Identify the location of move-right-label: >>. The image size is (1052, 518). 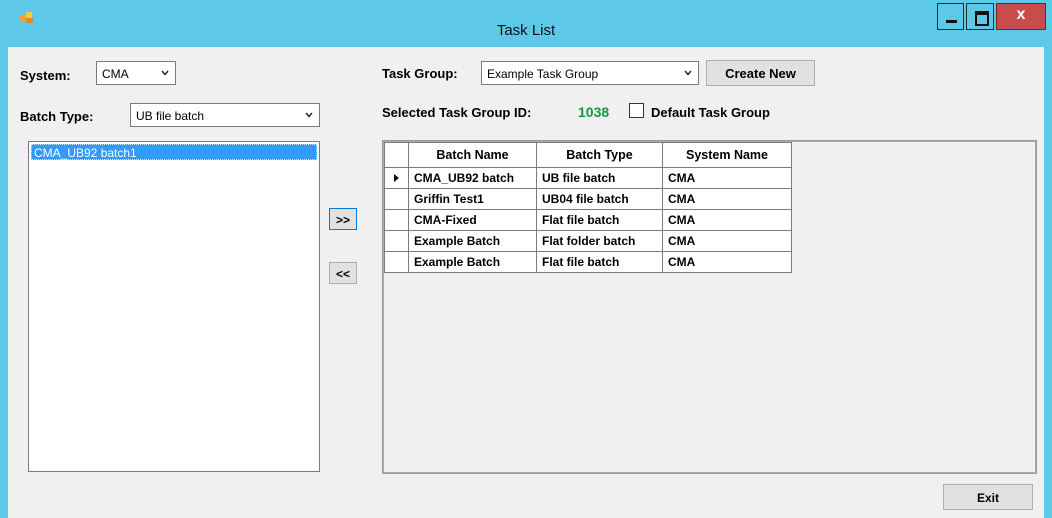
(342, 220).